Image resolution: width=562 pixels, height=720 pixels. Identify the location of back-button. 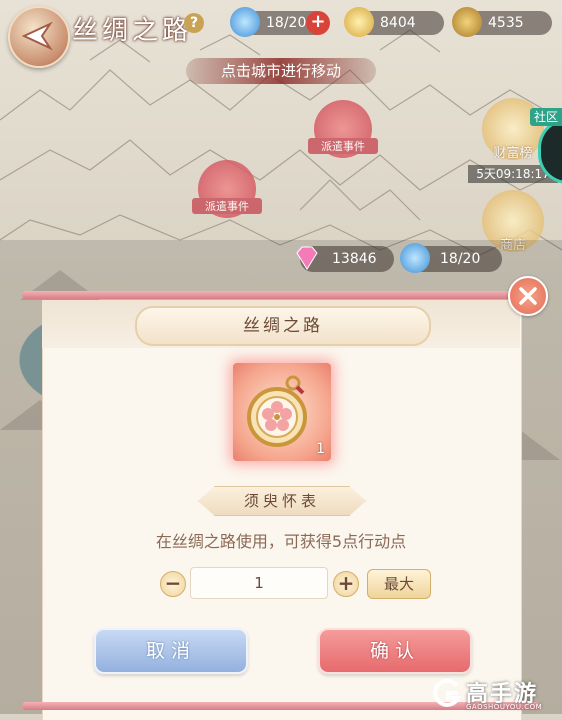
(39, 37).